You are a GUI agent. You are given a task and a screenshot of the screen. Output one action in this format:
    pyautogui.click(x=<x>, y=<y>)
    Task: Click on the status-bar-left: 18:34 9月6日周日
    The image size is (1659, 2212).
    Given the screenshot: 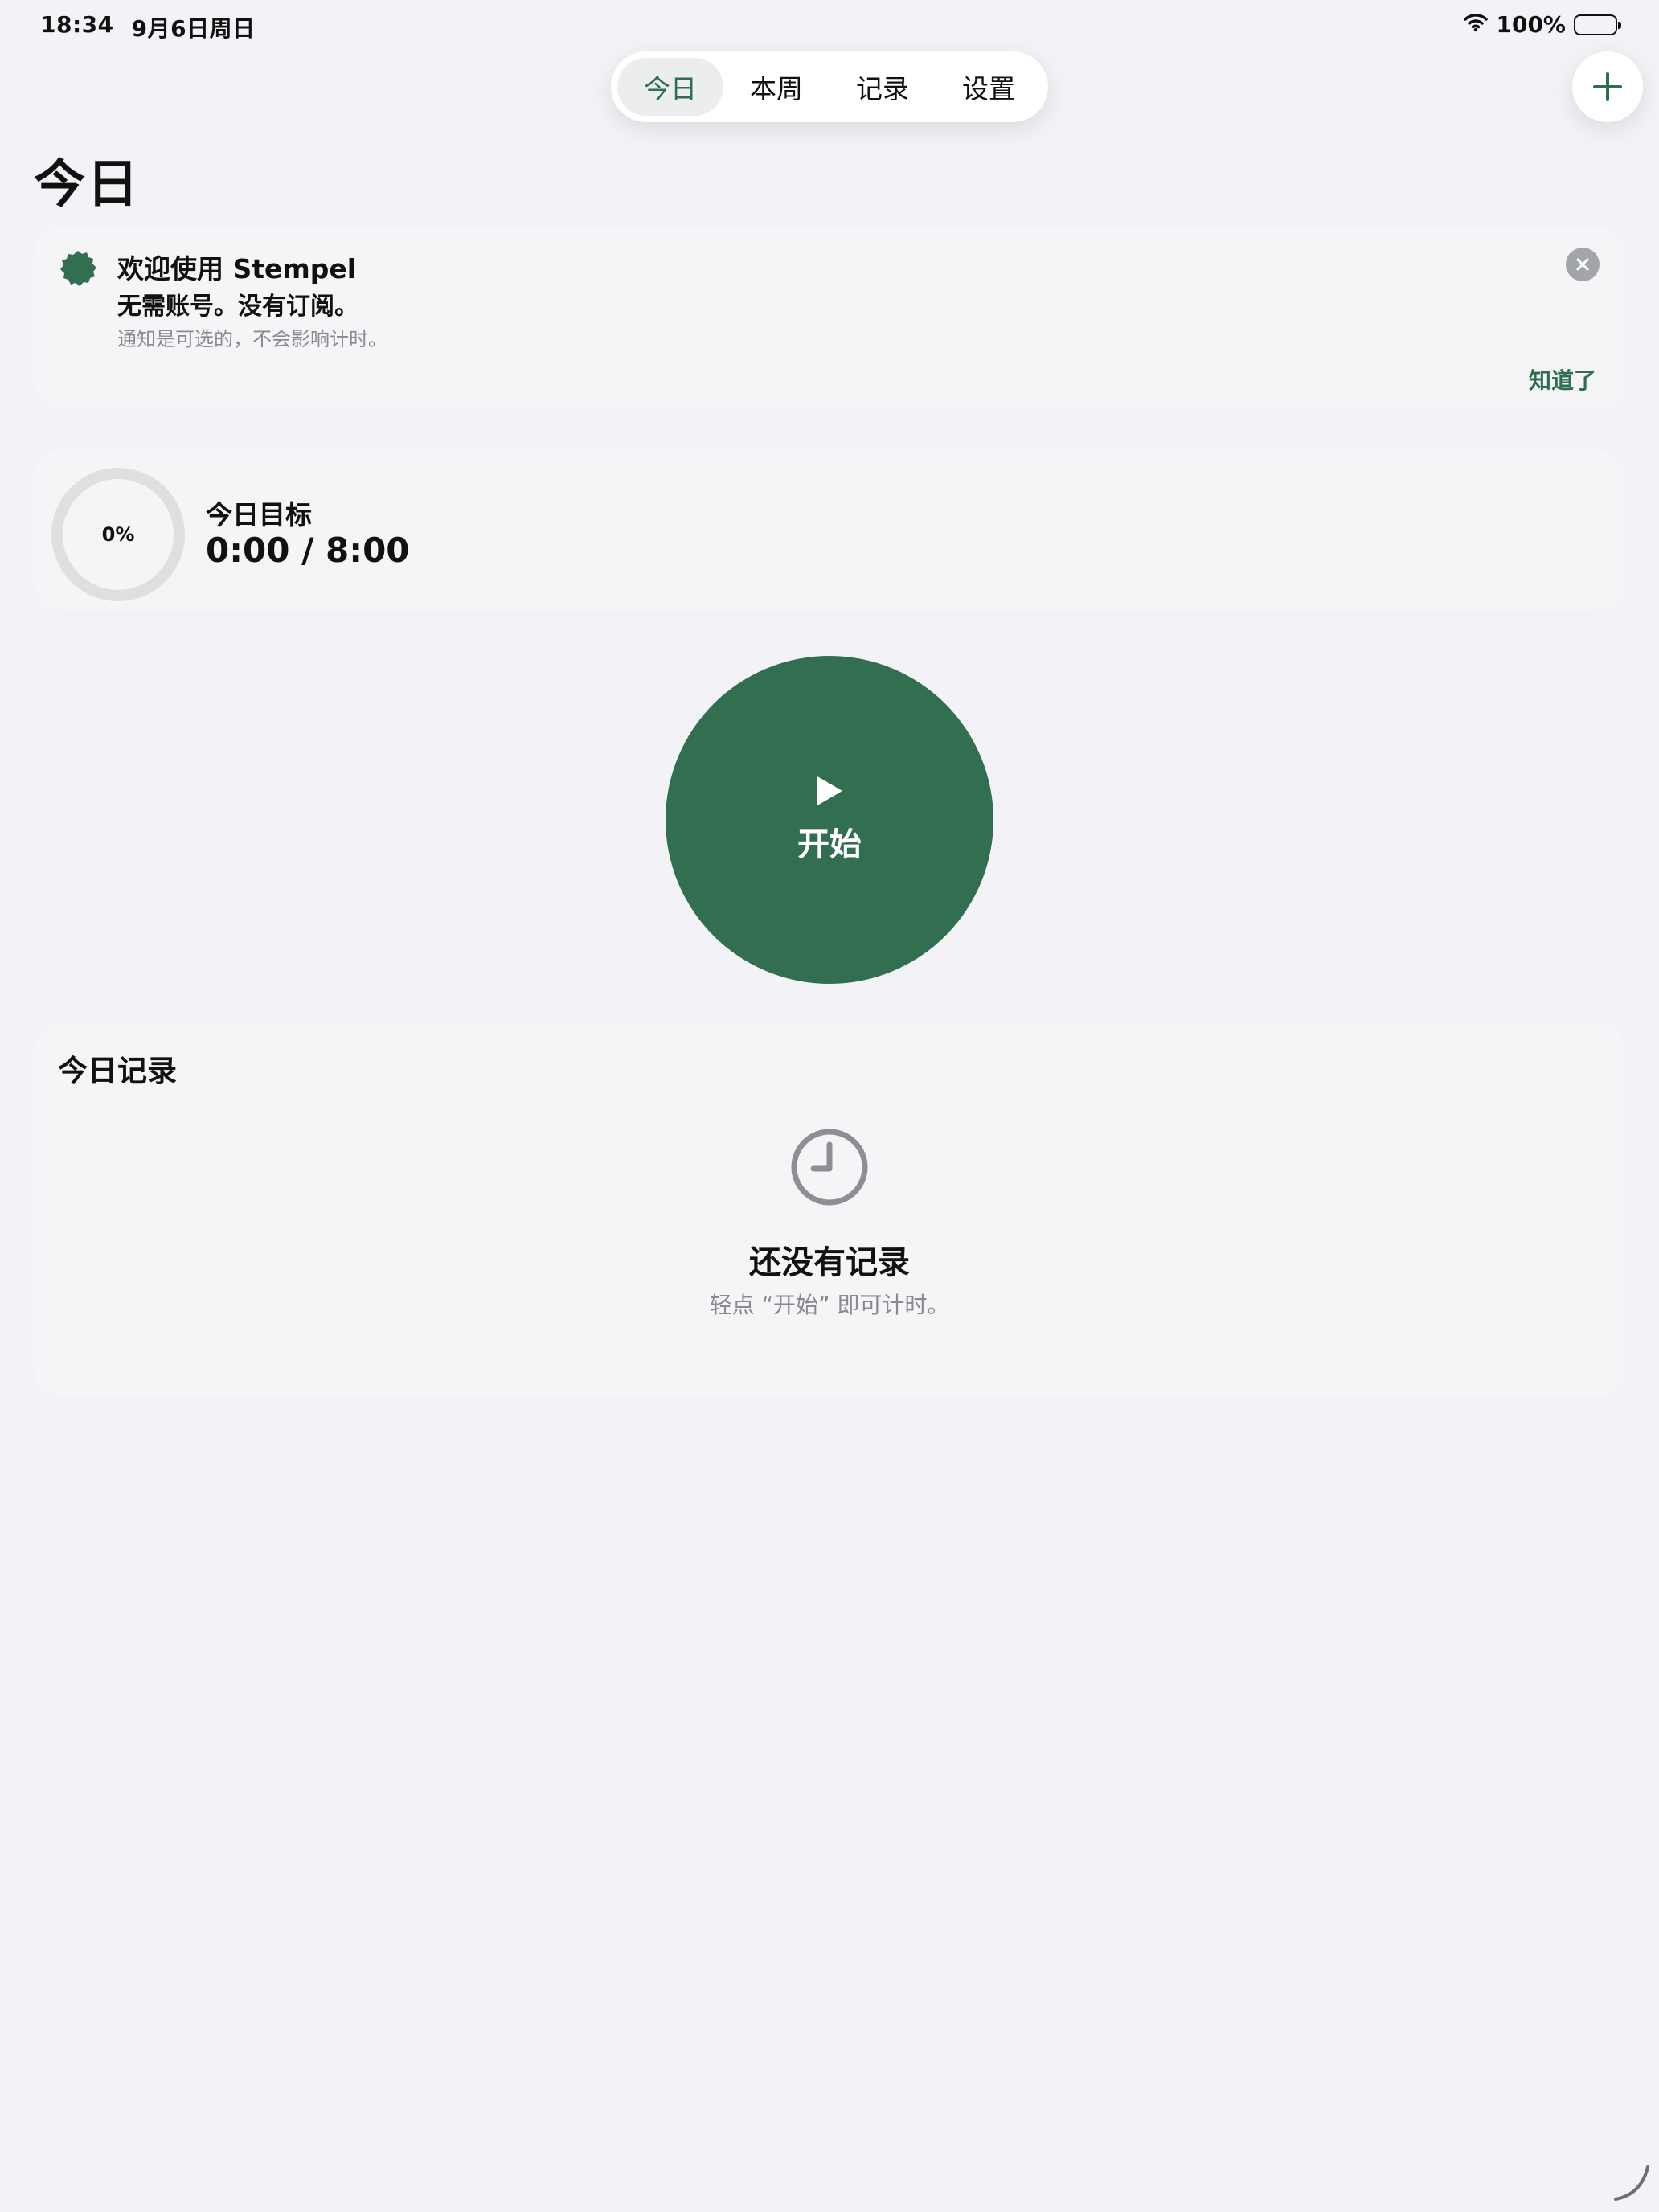 What is the action you would take?
    pyautogui.click(x=148, y=27)
    